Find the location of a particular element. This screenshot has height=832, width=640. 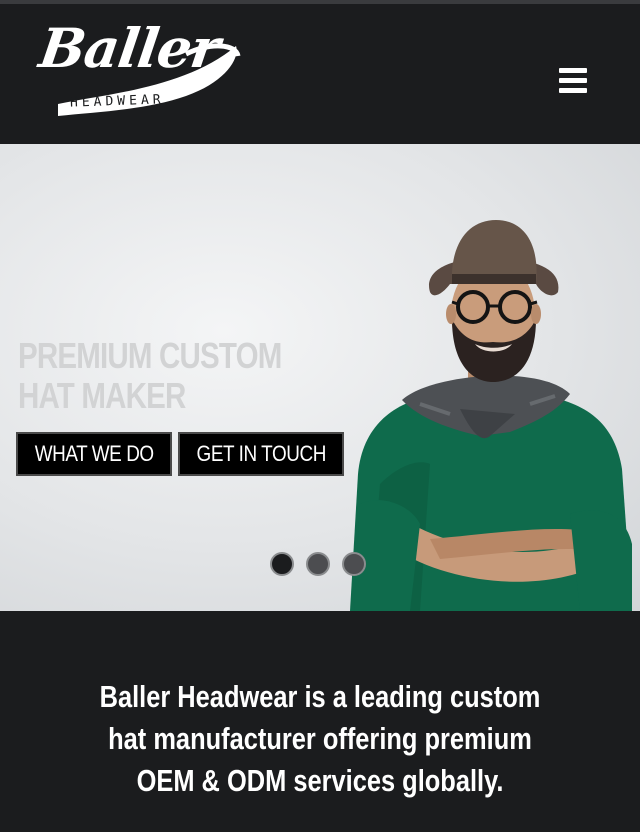

what-we-do-button: WHAT WE DO is located at coordinates (94, 454).